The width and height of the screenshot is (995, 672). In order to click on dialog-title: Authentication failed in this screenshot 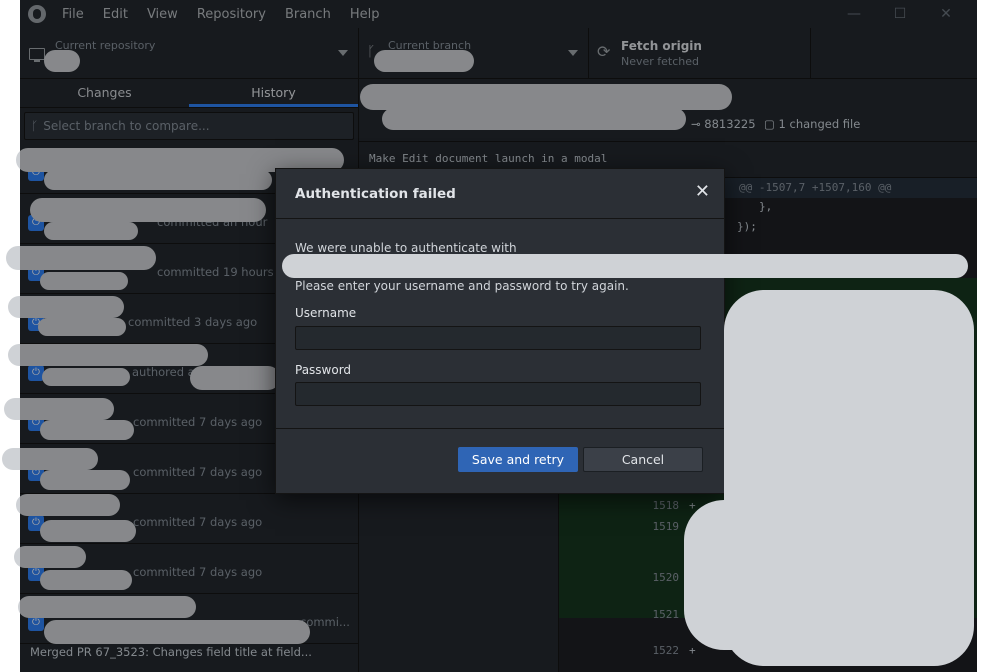, I will do `click(375, 194)`.